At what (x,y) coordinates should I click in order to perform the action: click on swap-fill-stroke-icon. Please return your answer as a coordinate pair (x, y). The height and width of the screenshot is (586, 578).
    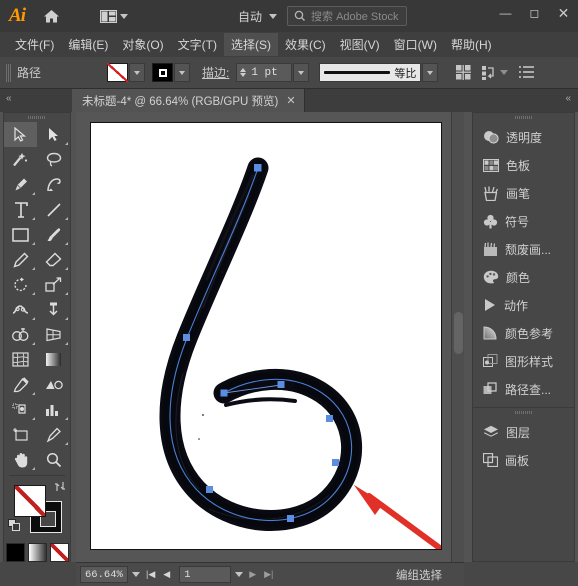
    Looking at the image, I should click on (60, 486).